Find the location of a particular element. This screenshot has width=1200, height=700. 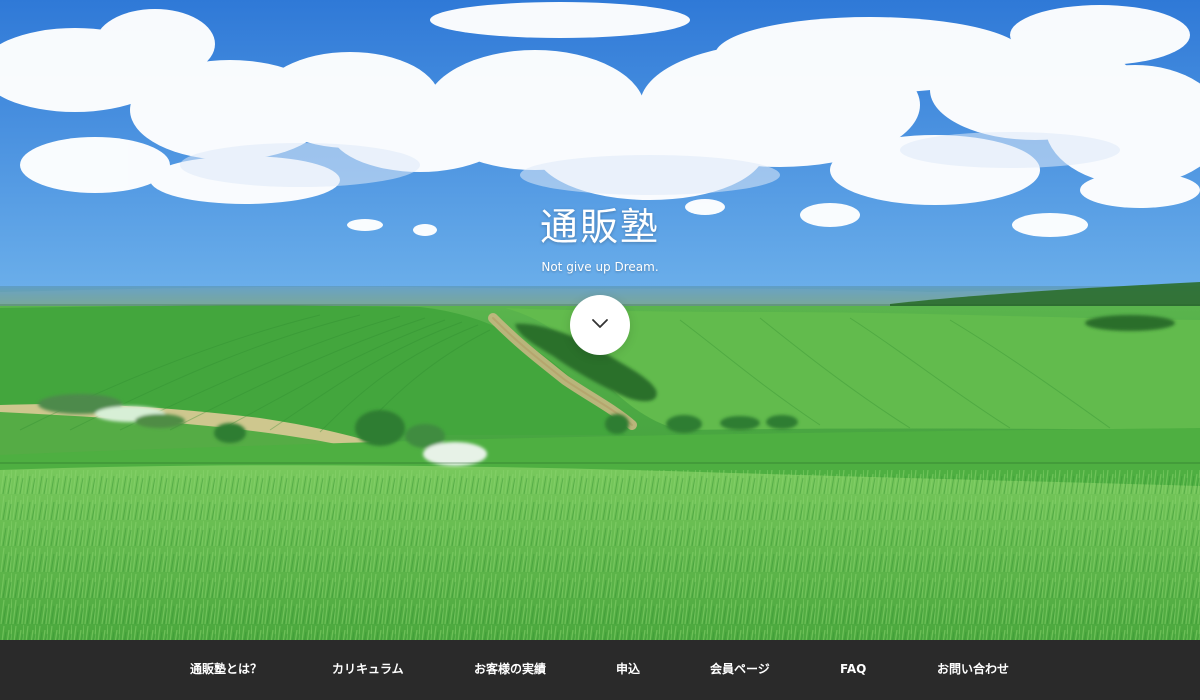

scroll-down-button is located at coordinates (600, 325).